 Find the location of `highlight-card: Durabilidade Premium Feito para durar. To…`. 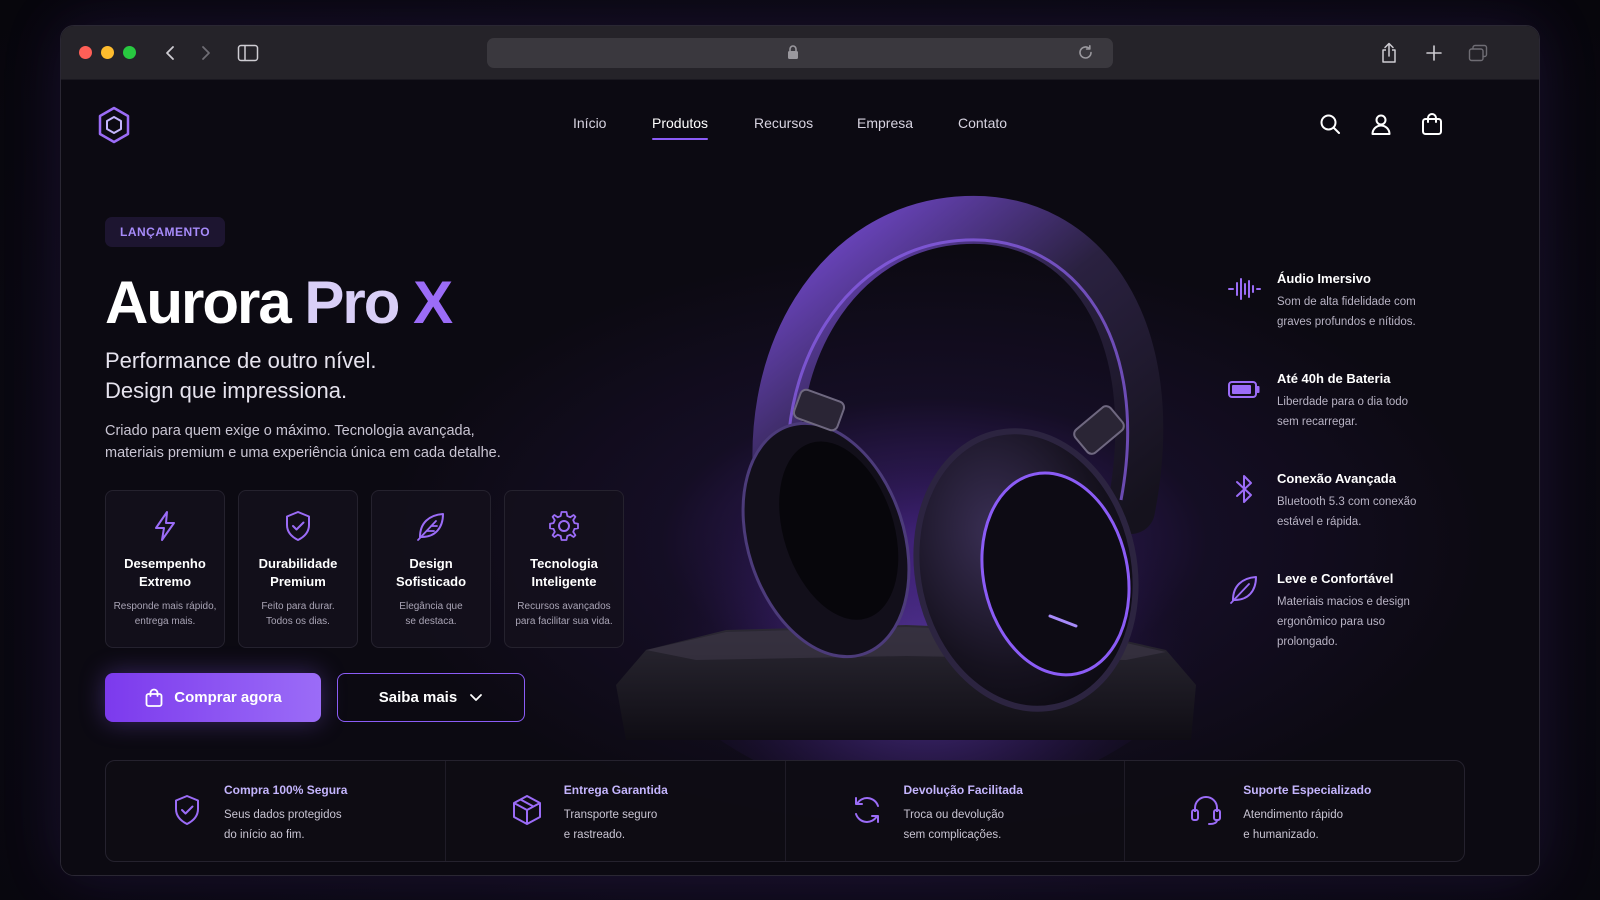

highlight-card: Durabilidade Premium Feito para durar. To… is located at coordinates (298, 569).